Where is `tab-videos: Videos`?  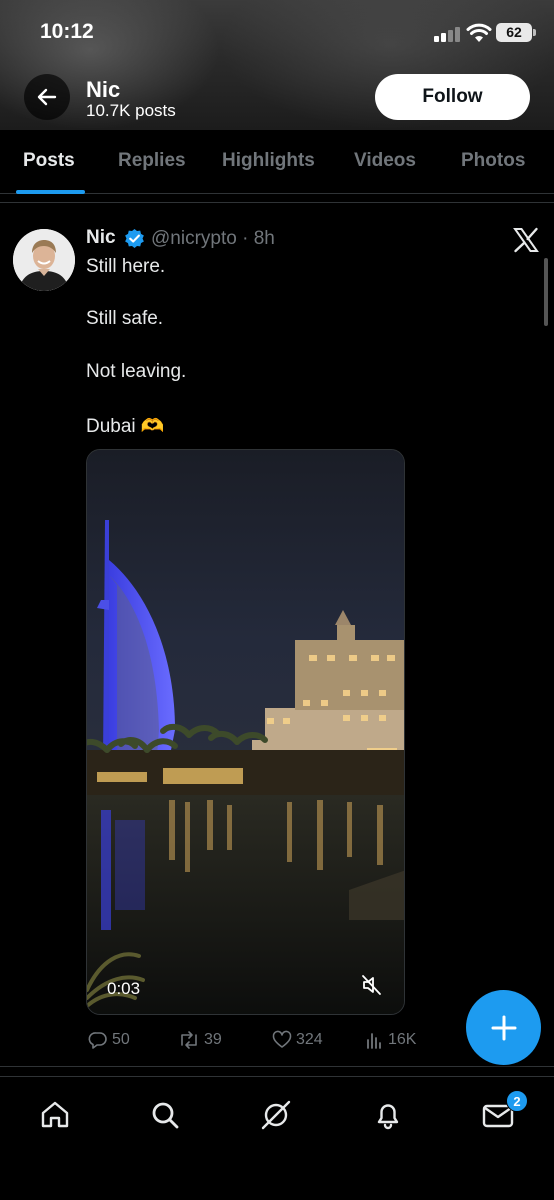 tab-videos: Videos is located at coordinates (385, 161).